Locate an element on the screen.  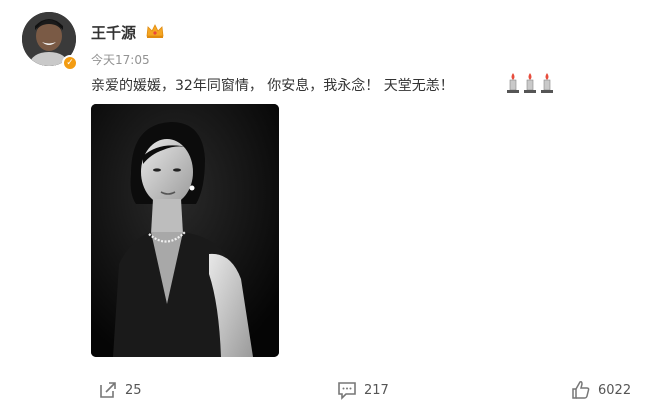
share-icon is located at coordinates (108, 390).